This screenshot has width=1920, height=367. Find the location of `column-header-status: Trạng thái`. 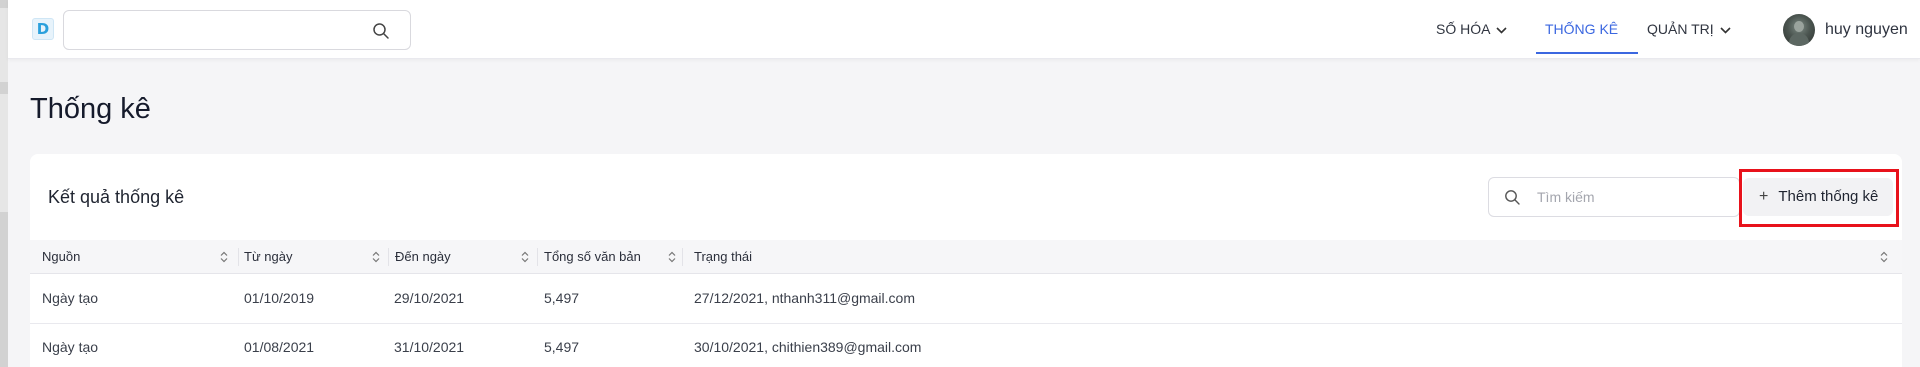

column-header-status: Trạng thái is located at coordinates (1294, 257).